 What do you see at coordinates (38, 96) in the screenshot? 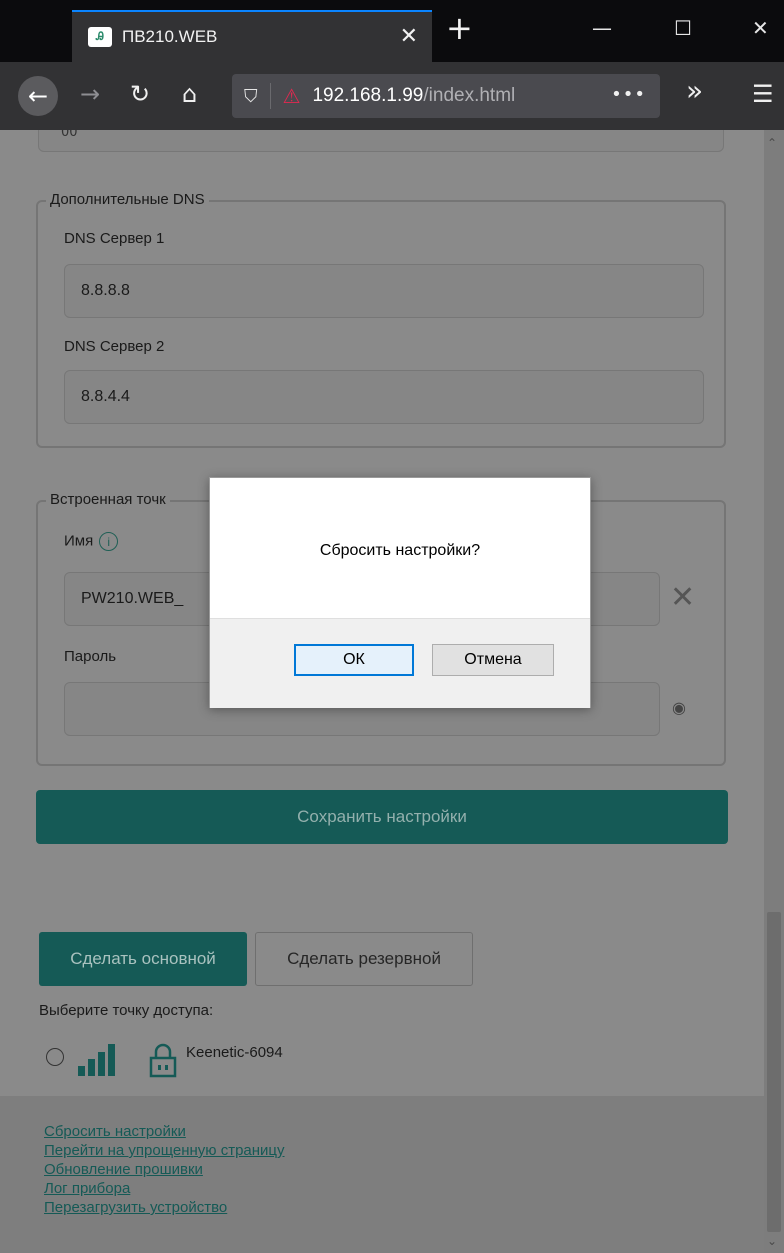
I see `back-icon: ←` at bounding box center [38, 96].